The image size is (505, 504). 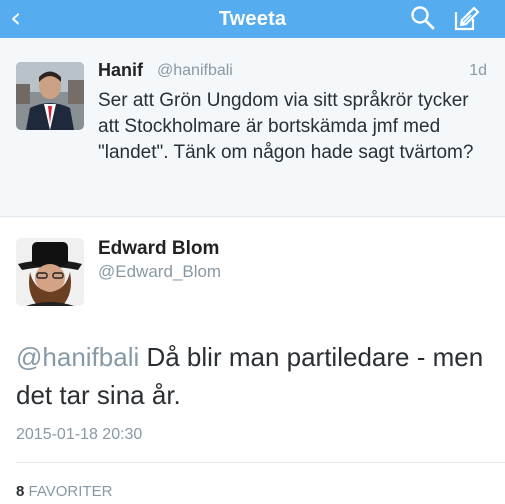 What do you see at coordinates (159, 272) in the screenshot?
I see `author-handle: @Edward_Blom` at bounding box center [159, 272].